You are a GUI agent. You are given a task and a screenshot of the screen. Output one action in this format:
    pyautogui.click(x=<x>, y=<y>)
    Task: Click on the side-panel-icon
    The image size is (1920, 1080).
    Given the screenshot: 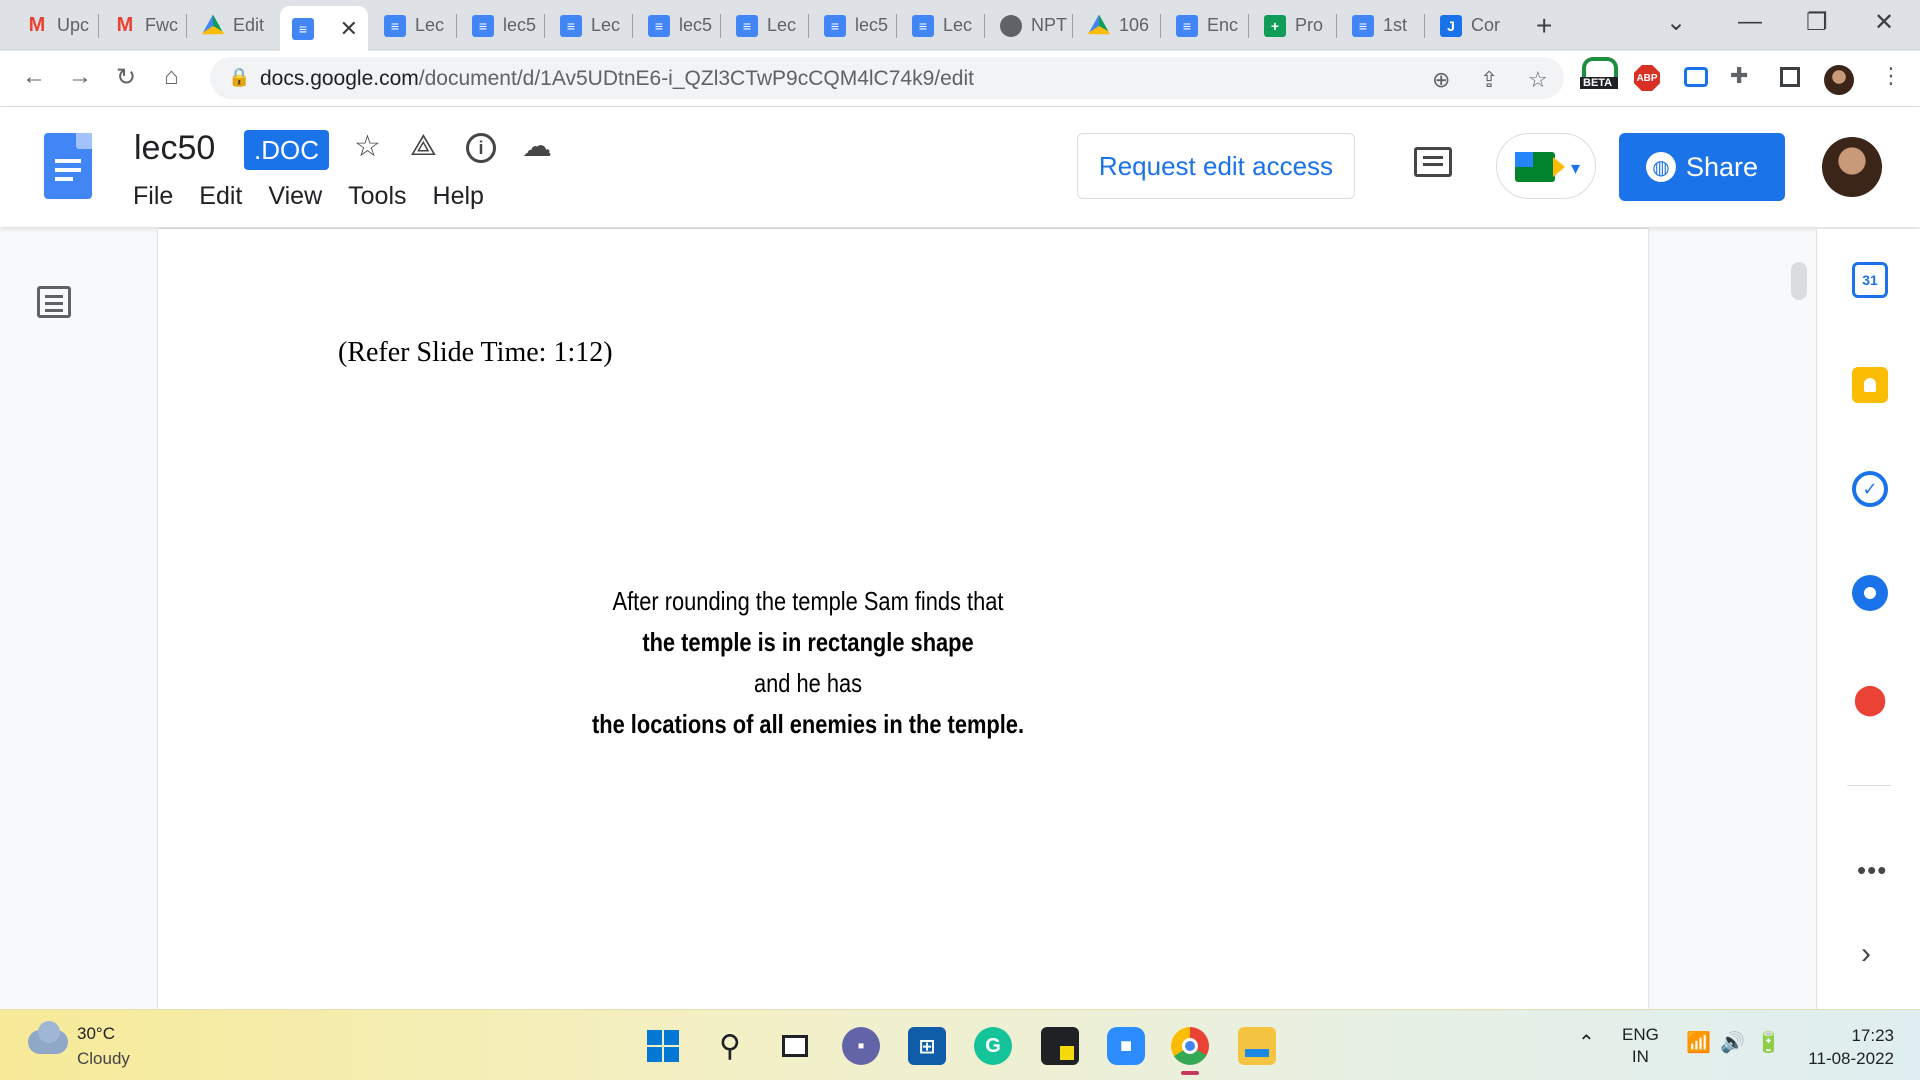 What is the action you would take?
    pyautogui.click(x=1790, y=77)
    